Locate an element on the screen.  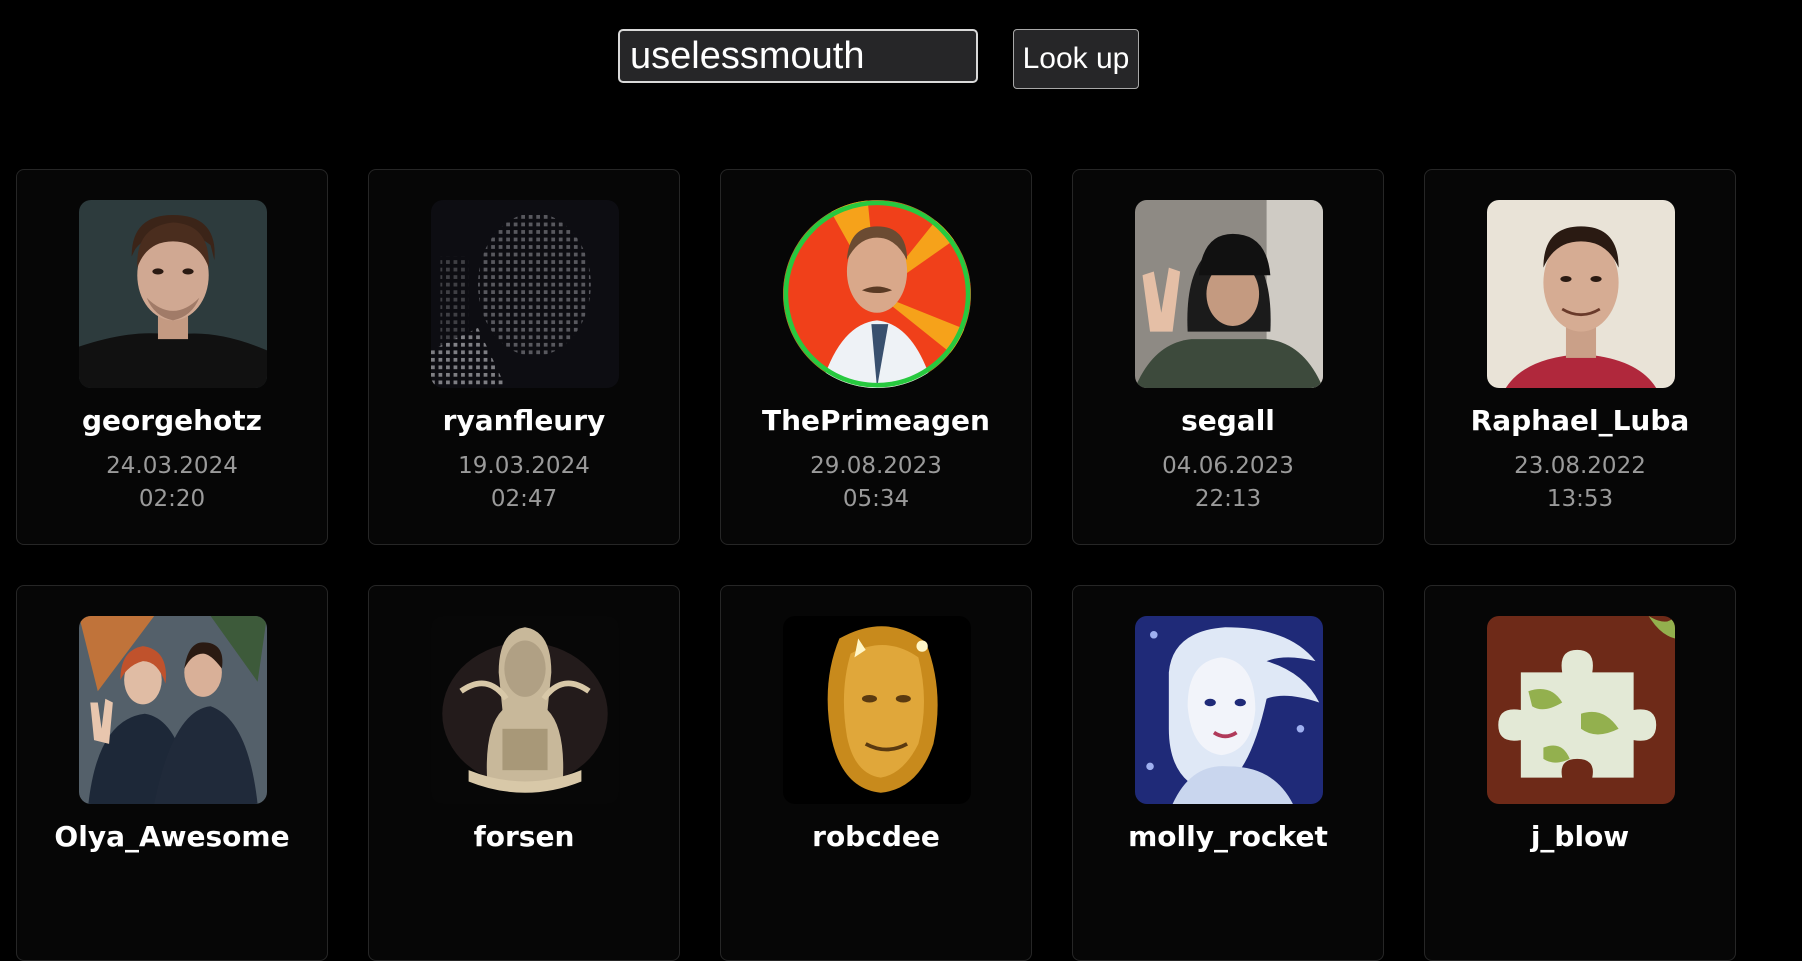
username: j_blow is located at coordinates (1580, 836).